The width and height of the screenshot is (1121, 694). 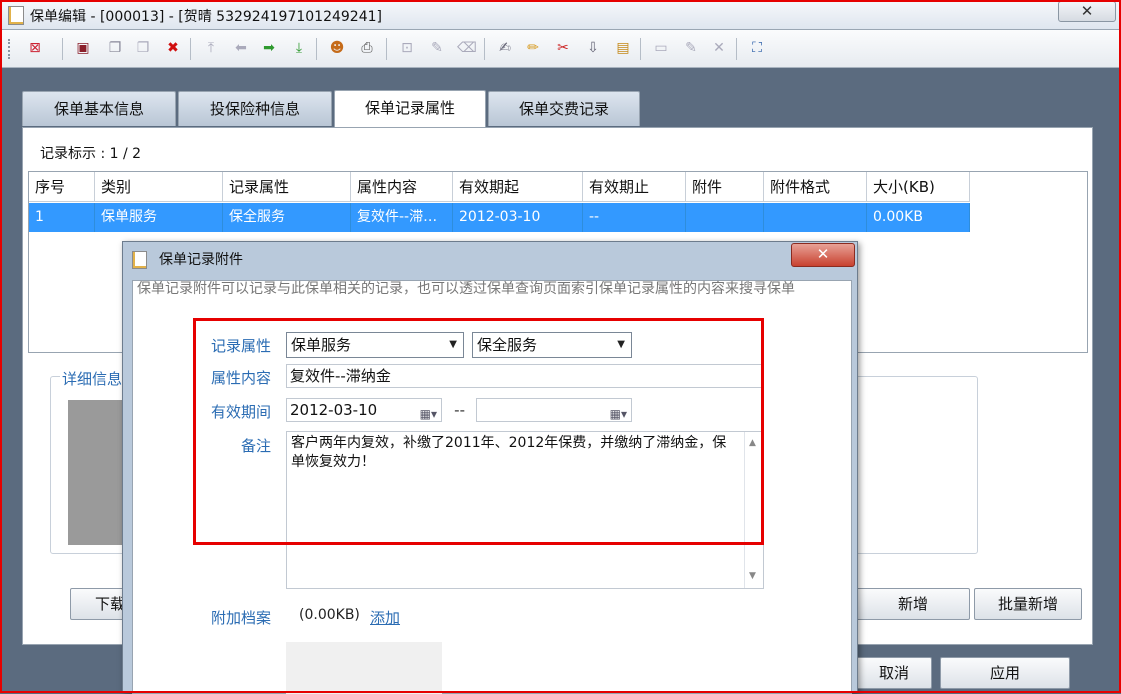 I want to click on note-button: ✍, so click(x=505, y=48).